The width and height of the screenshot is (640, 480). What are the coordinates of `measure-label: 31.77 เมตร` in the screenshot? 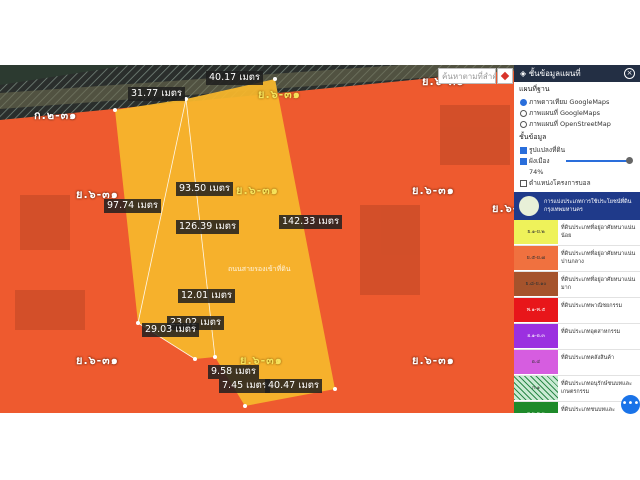 It's located at (156, 94).